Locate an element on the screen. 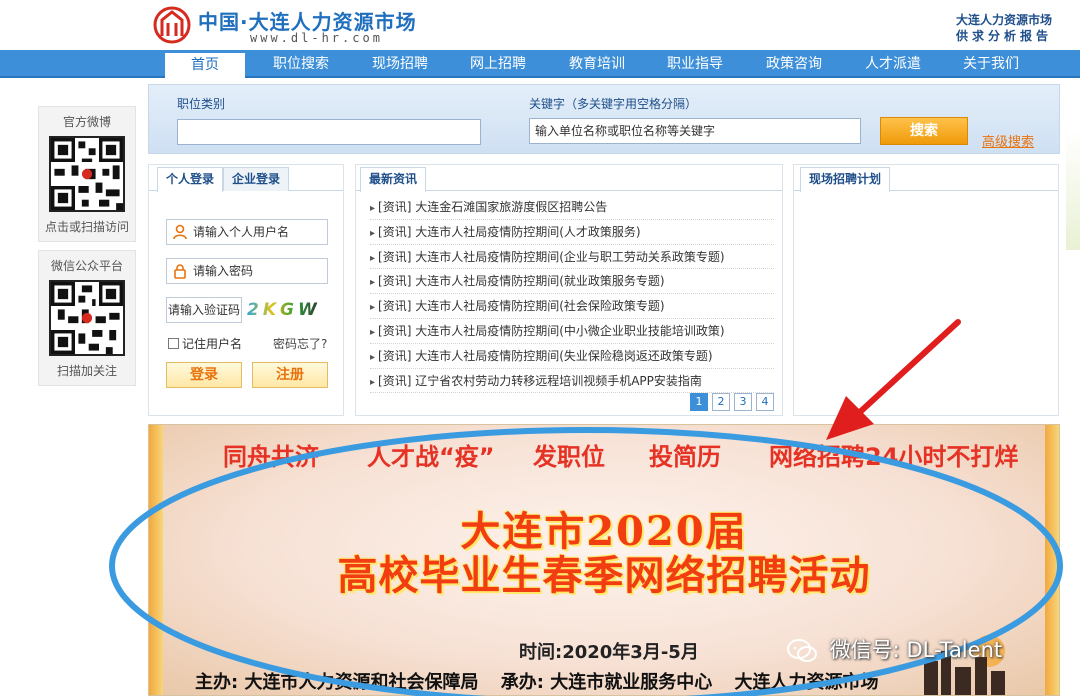 The image size is (1080, 696). news-item: [资讯] 大连市人社局疫情防控期间(失业保险稳岗返还政策专题) is located at coordinates (572, 356).